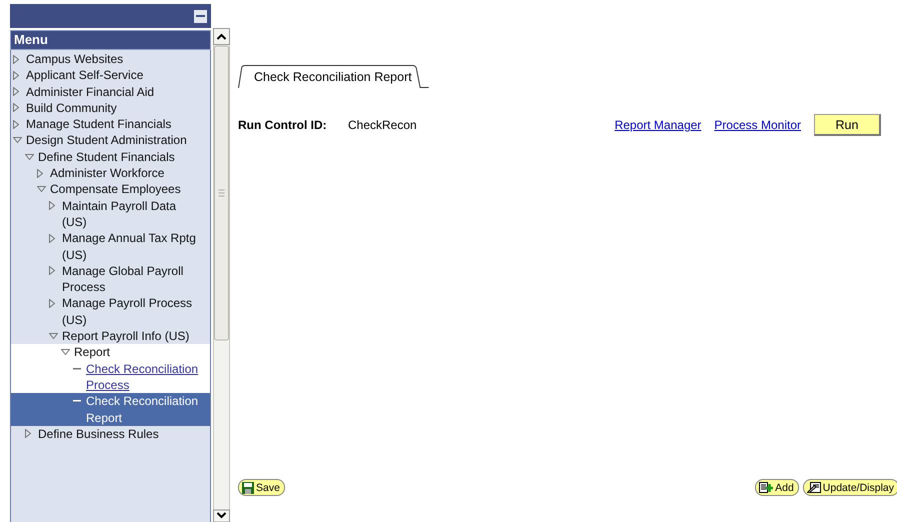  I want to click on scrollbar, so click(221, 275).